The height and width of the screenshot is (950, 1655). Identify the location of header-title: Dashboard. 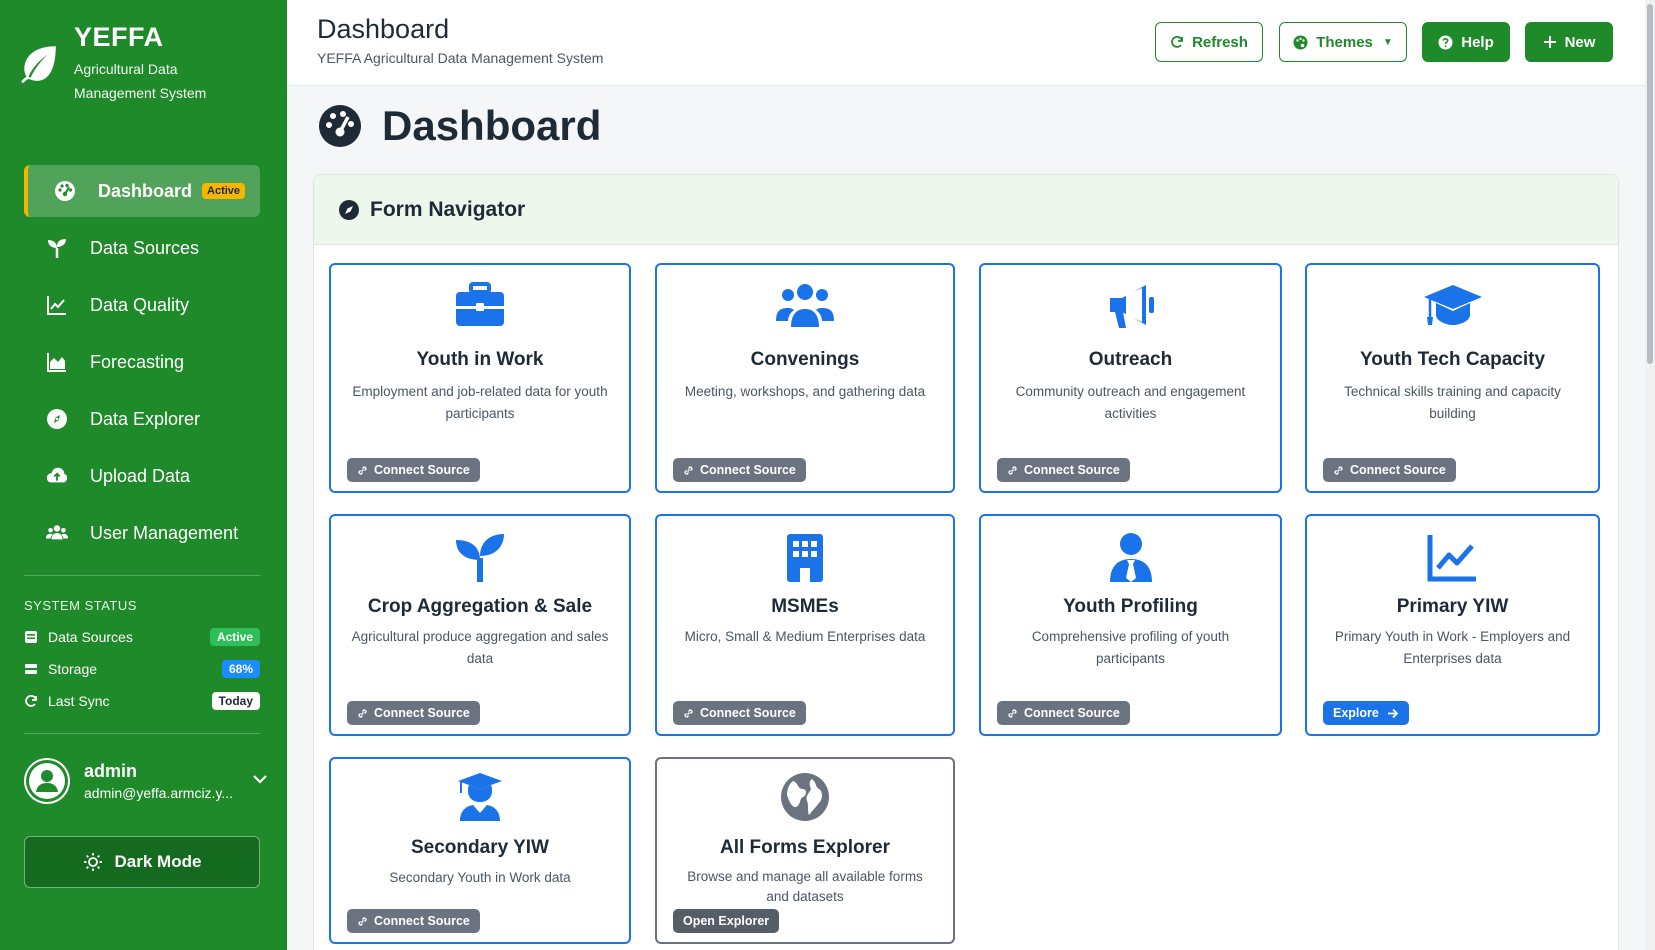
(383, 29).